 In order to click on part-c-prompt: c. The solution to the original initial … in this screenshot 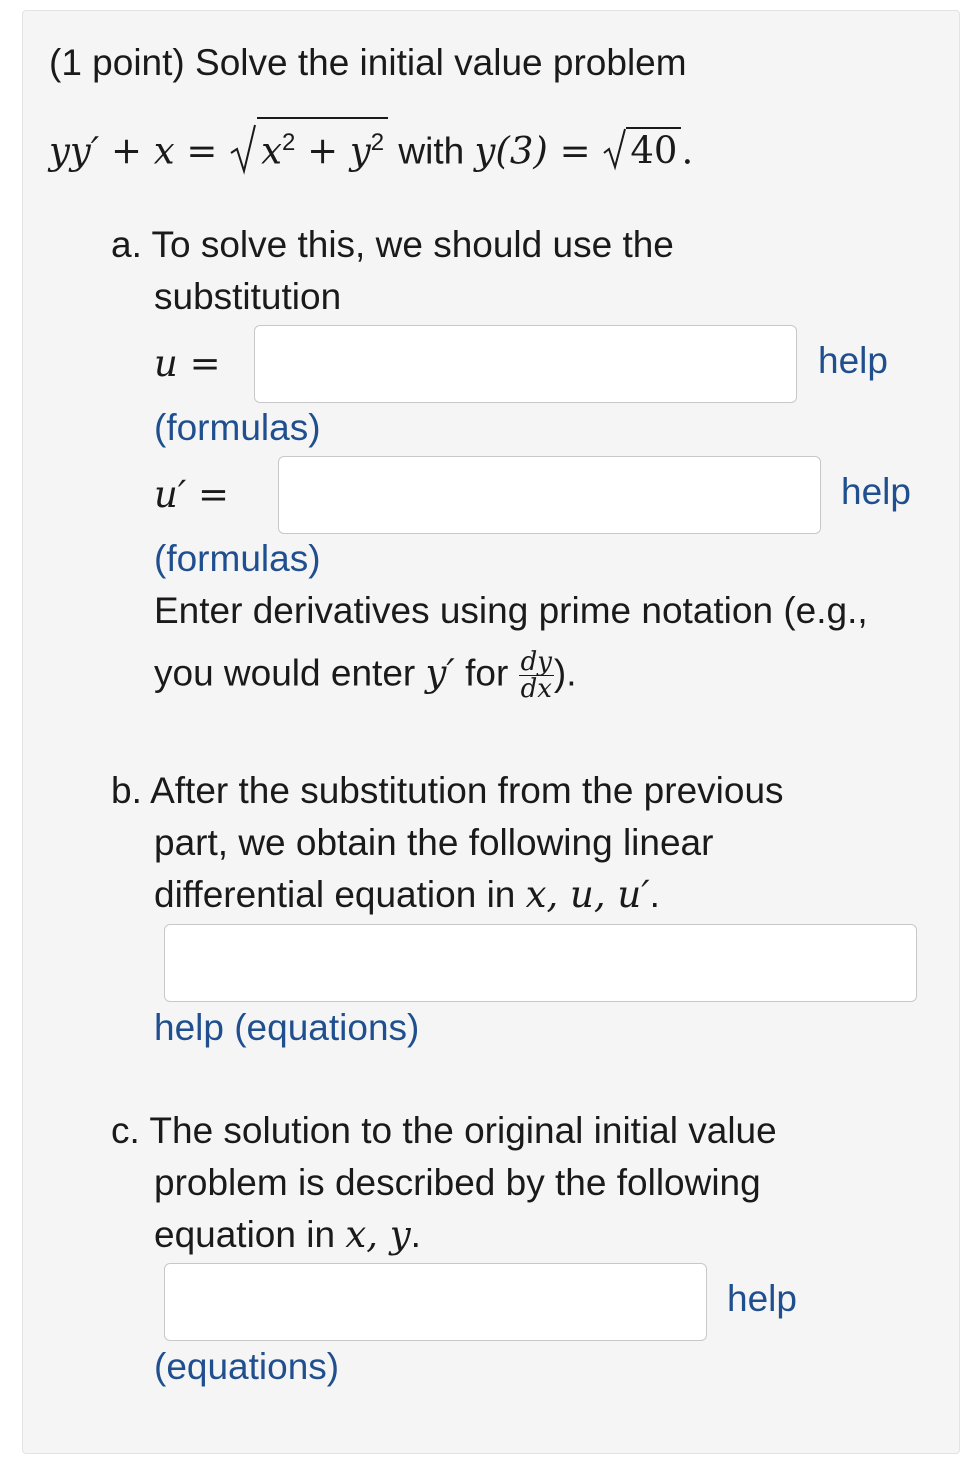, I will do `click(444, 1130)`.